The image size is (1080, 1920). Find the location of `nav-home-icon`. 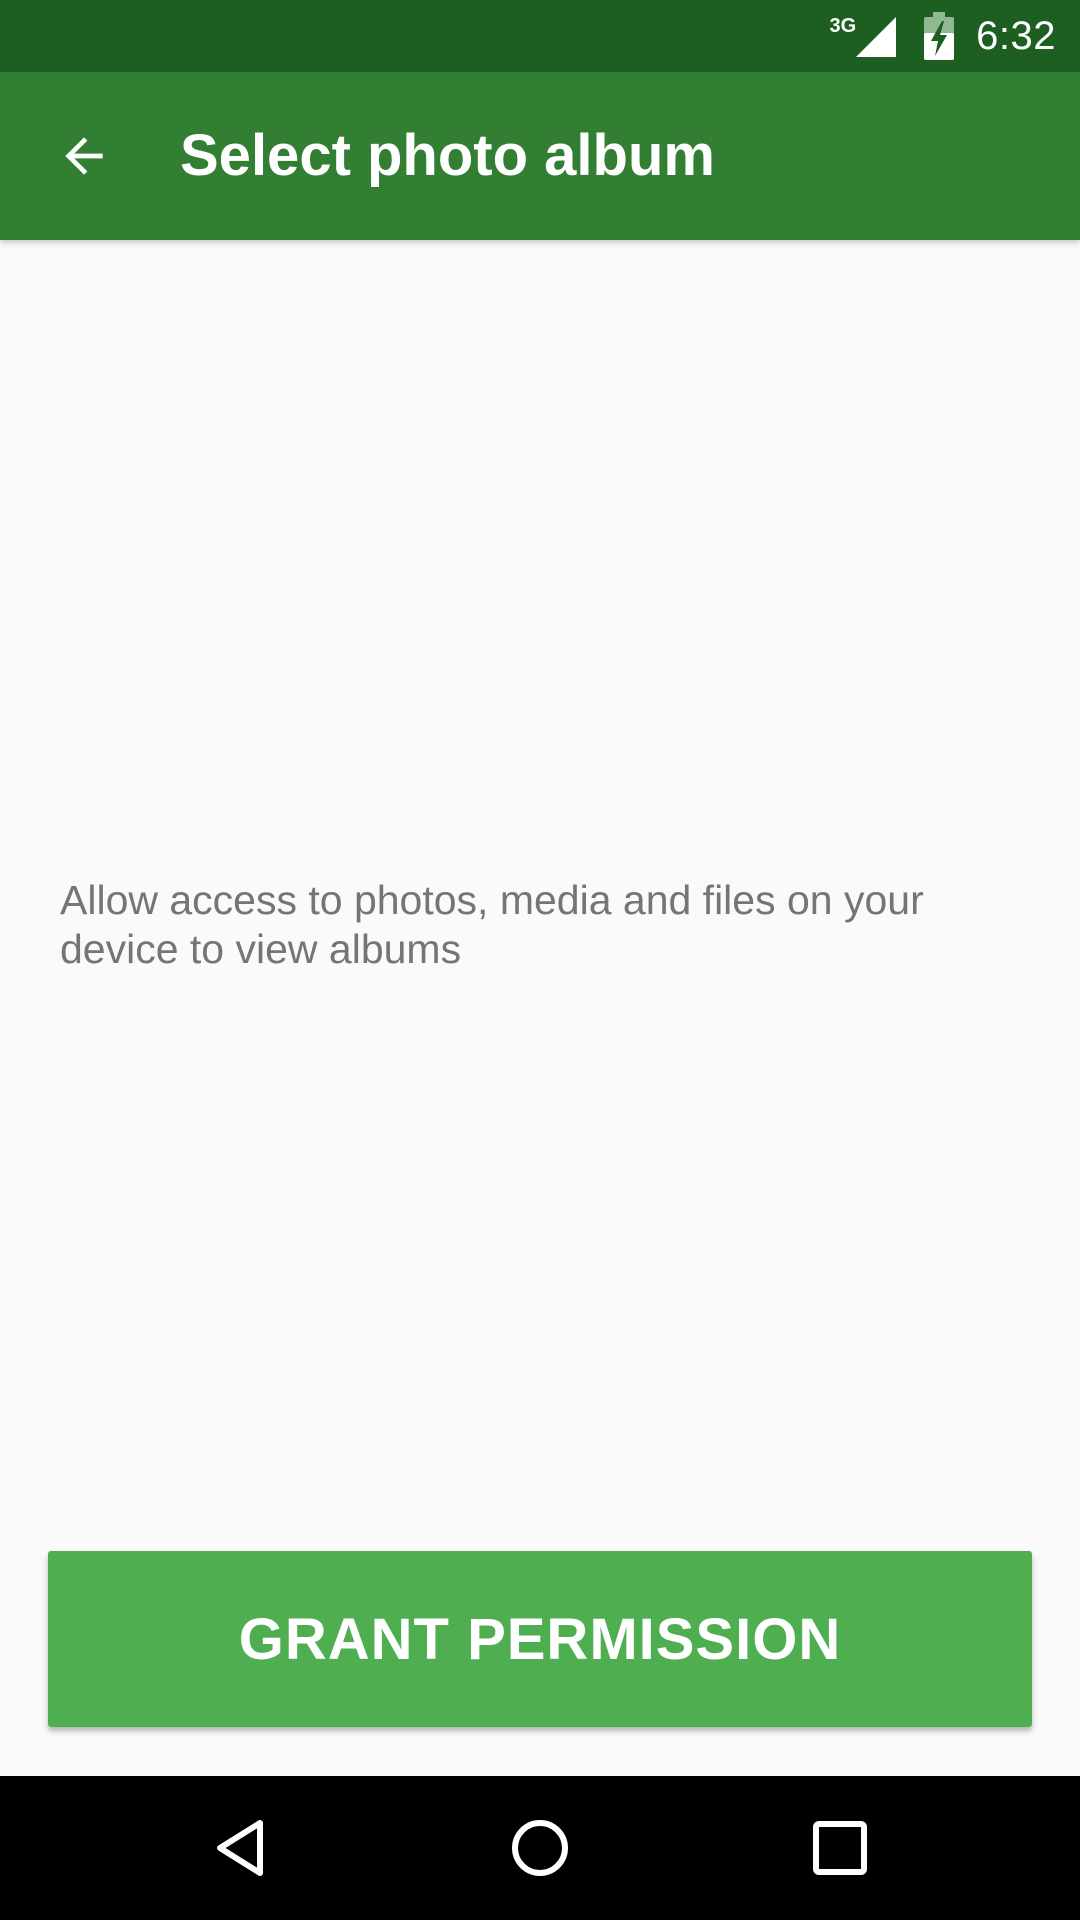

nav-home-icon is located at coordinates (540, 1848).